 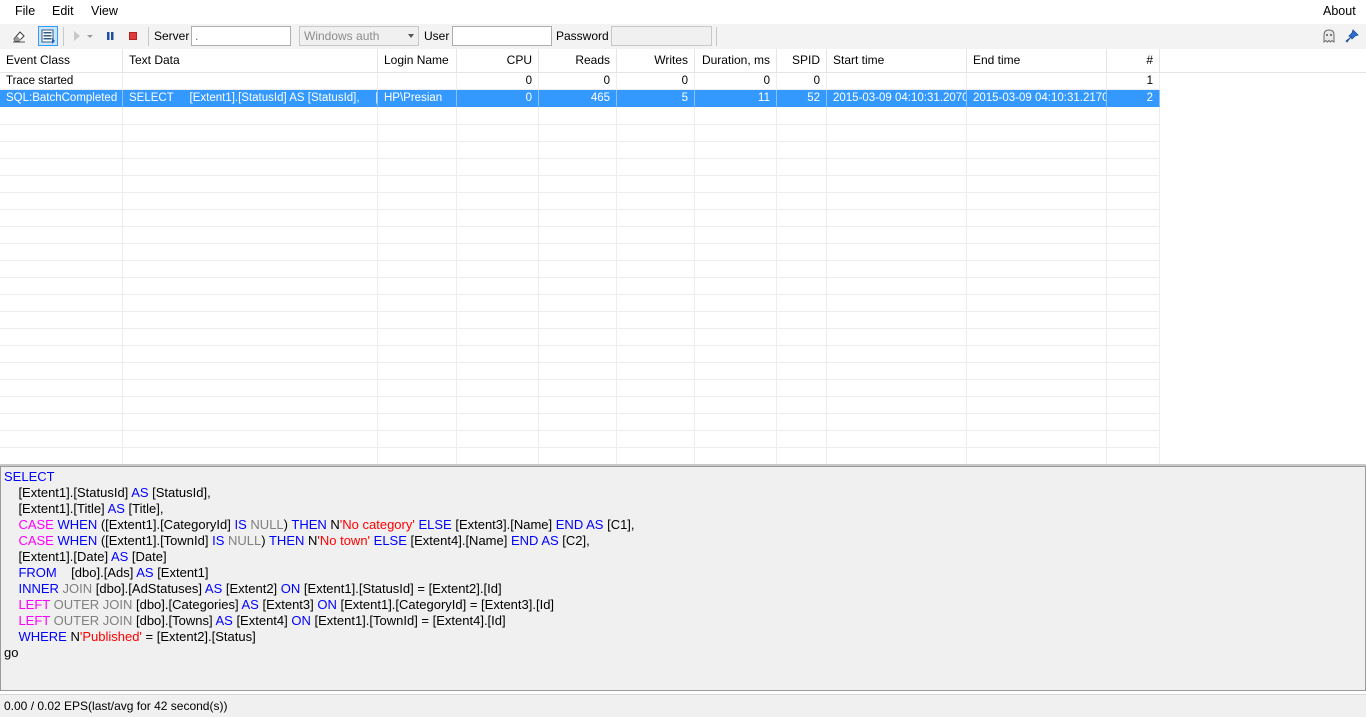 What do you see at coordinates (174, 620) in the screenshot?
I see `sql-text-fragment: [dbo].[Towns]` at bounding box center [174, 620].